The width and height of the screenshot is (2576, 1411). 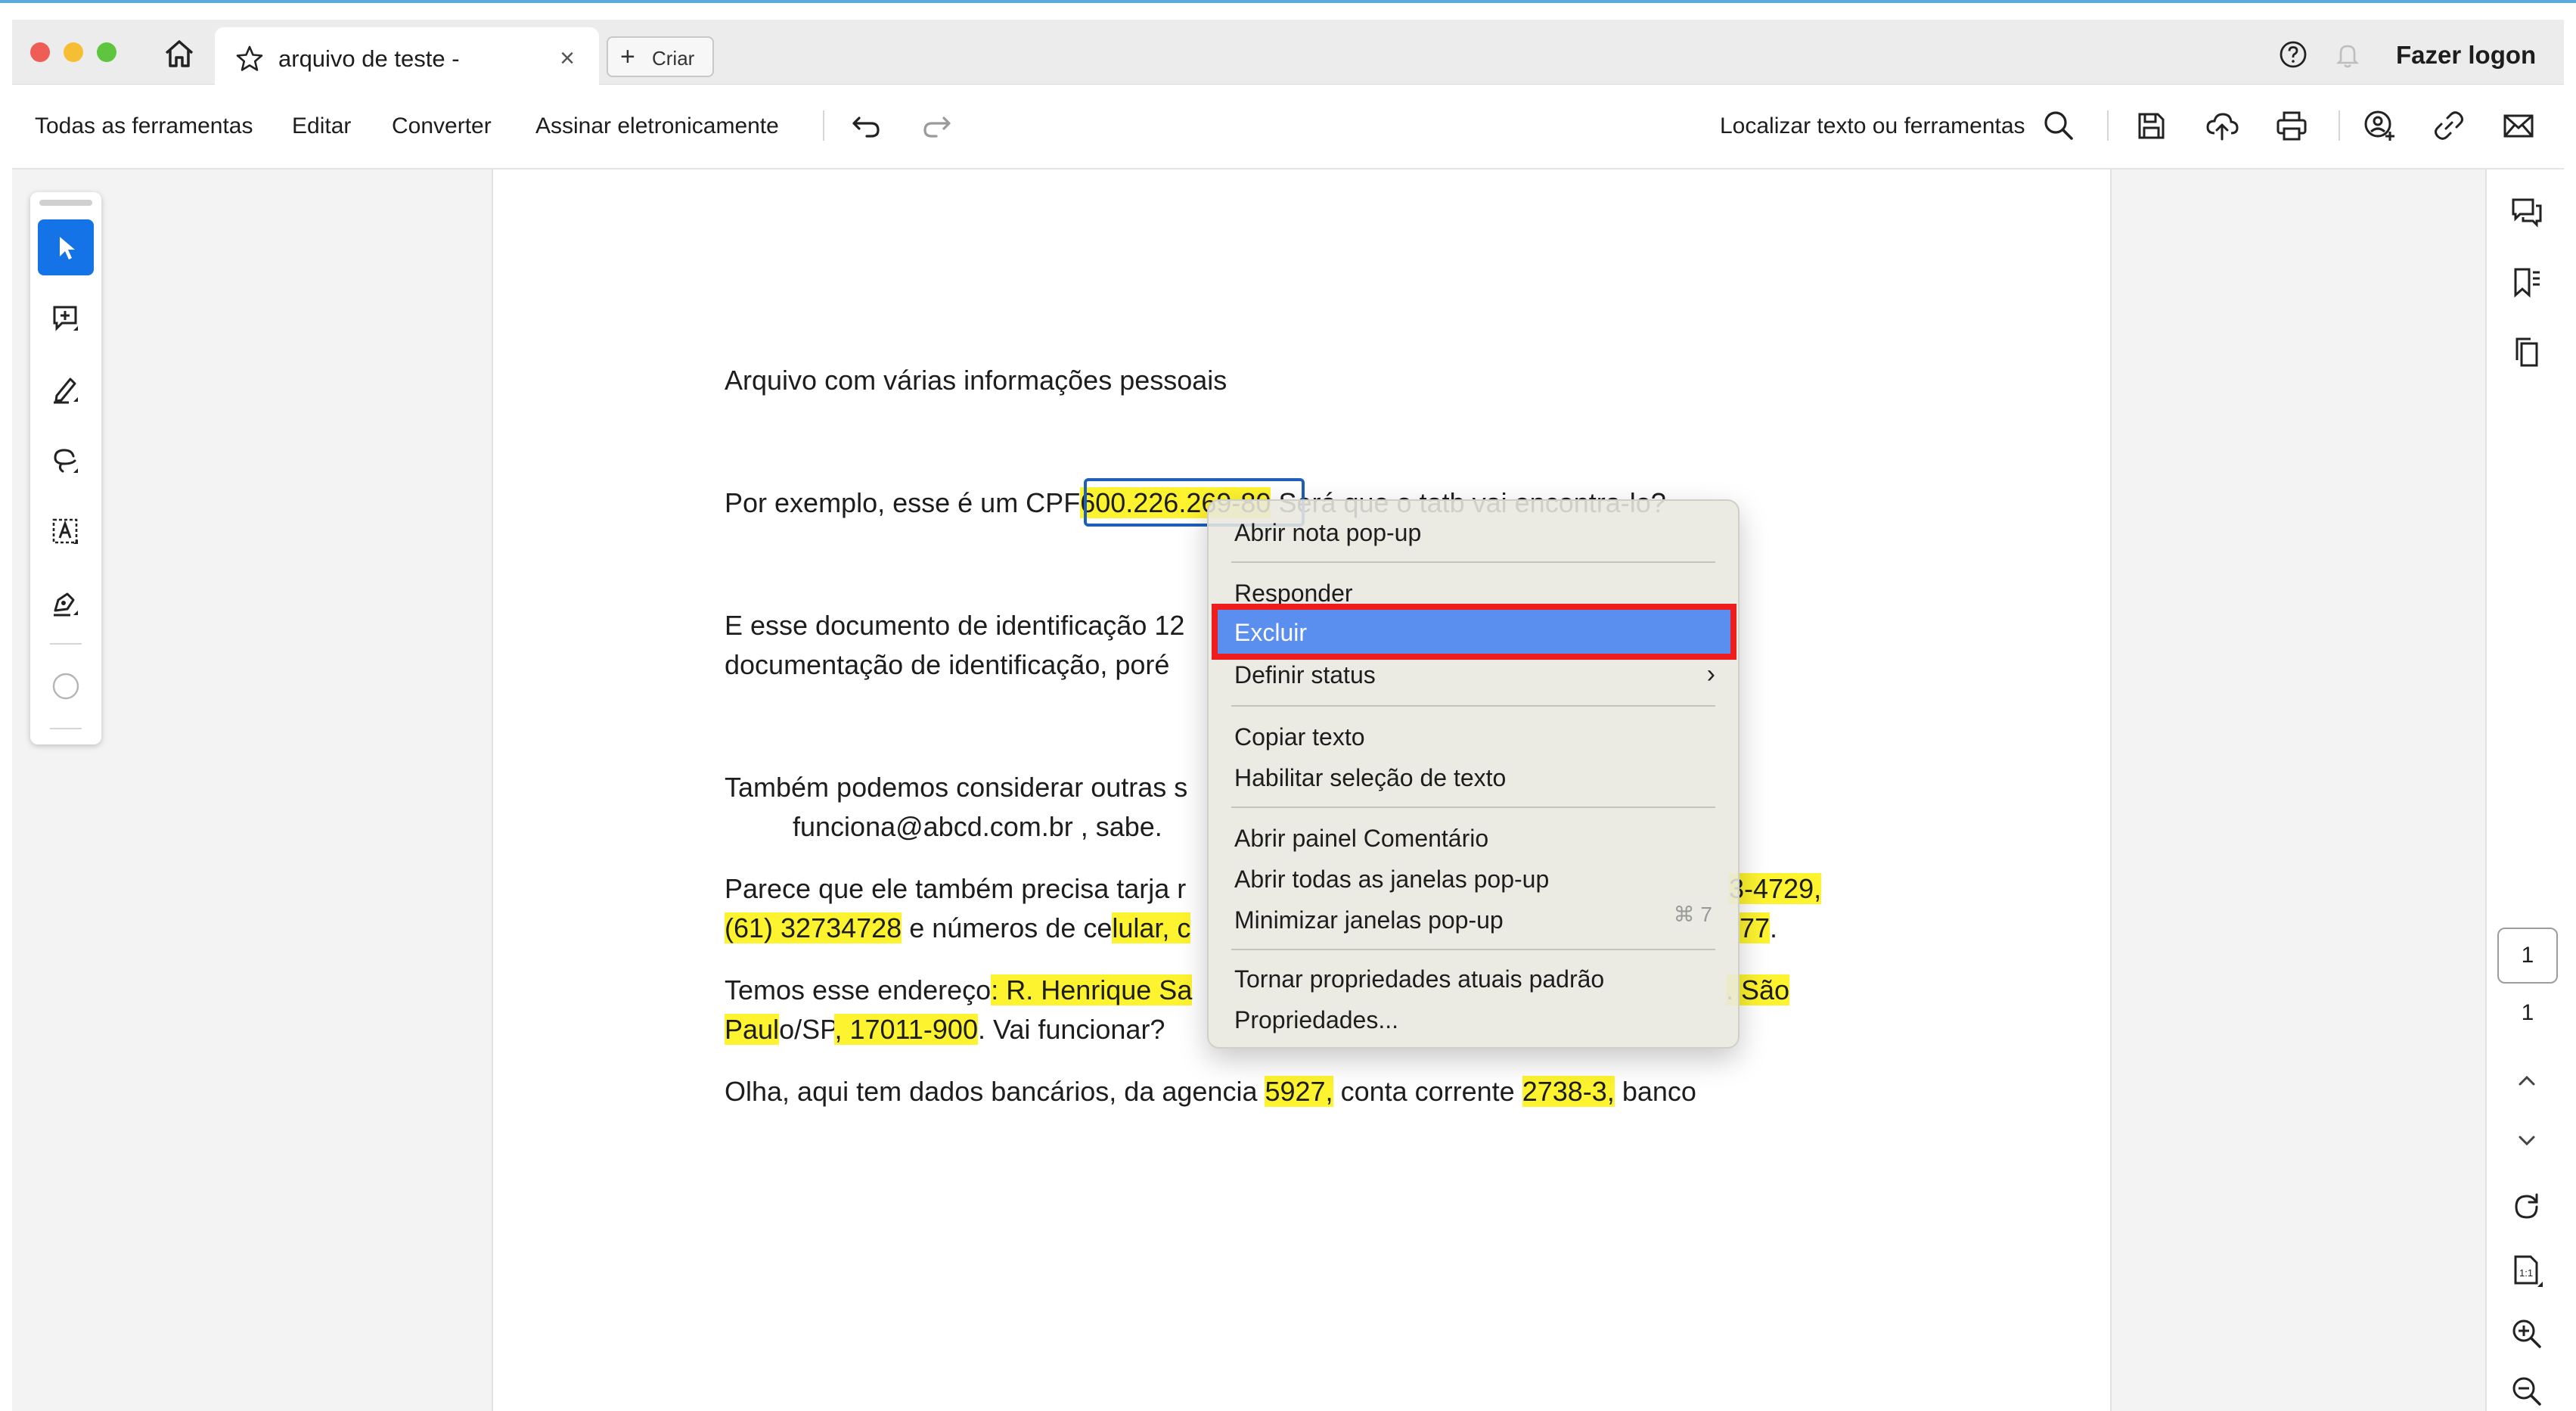 I want to click on cellphone-highlight-tail: 77, so click(x=1755, y=927).